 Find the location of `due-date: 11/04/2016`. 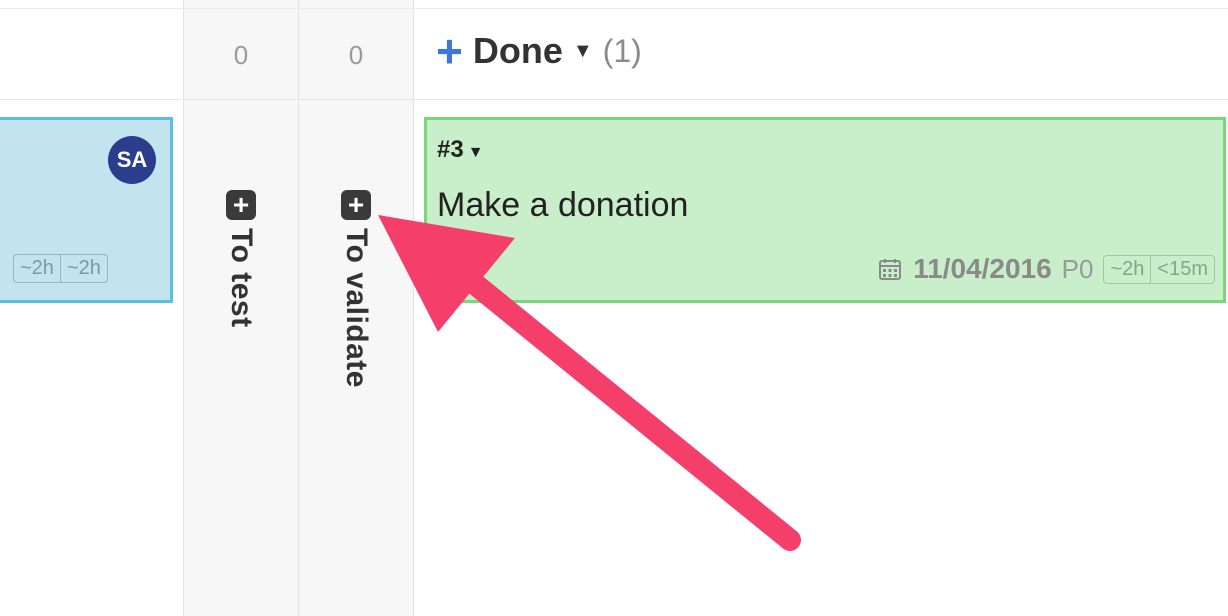

due-date: 11/04/2016 is located at coordinates (982, 268).